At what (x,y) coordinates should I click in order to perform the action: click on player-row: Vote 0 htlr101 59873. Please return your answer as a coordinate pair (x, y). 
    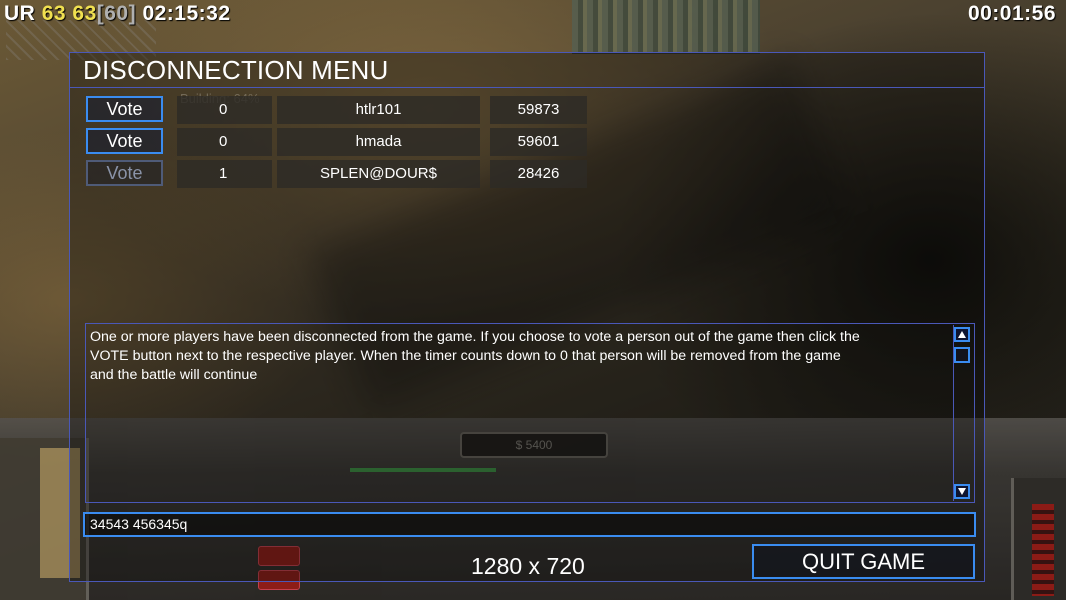
    Looking at the image, I should click on (370, 110).